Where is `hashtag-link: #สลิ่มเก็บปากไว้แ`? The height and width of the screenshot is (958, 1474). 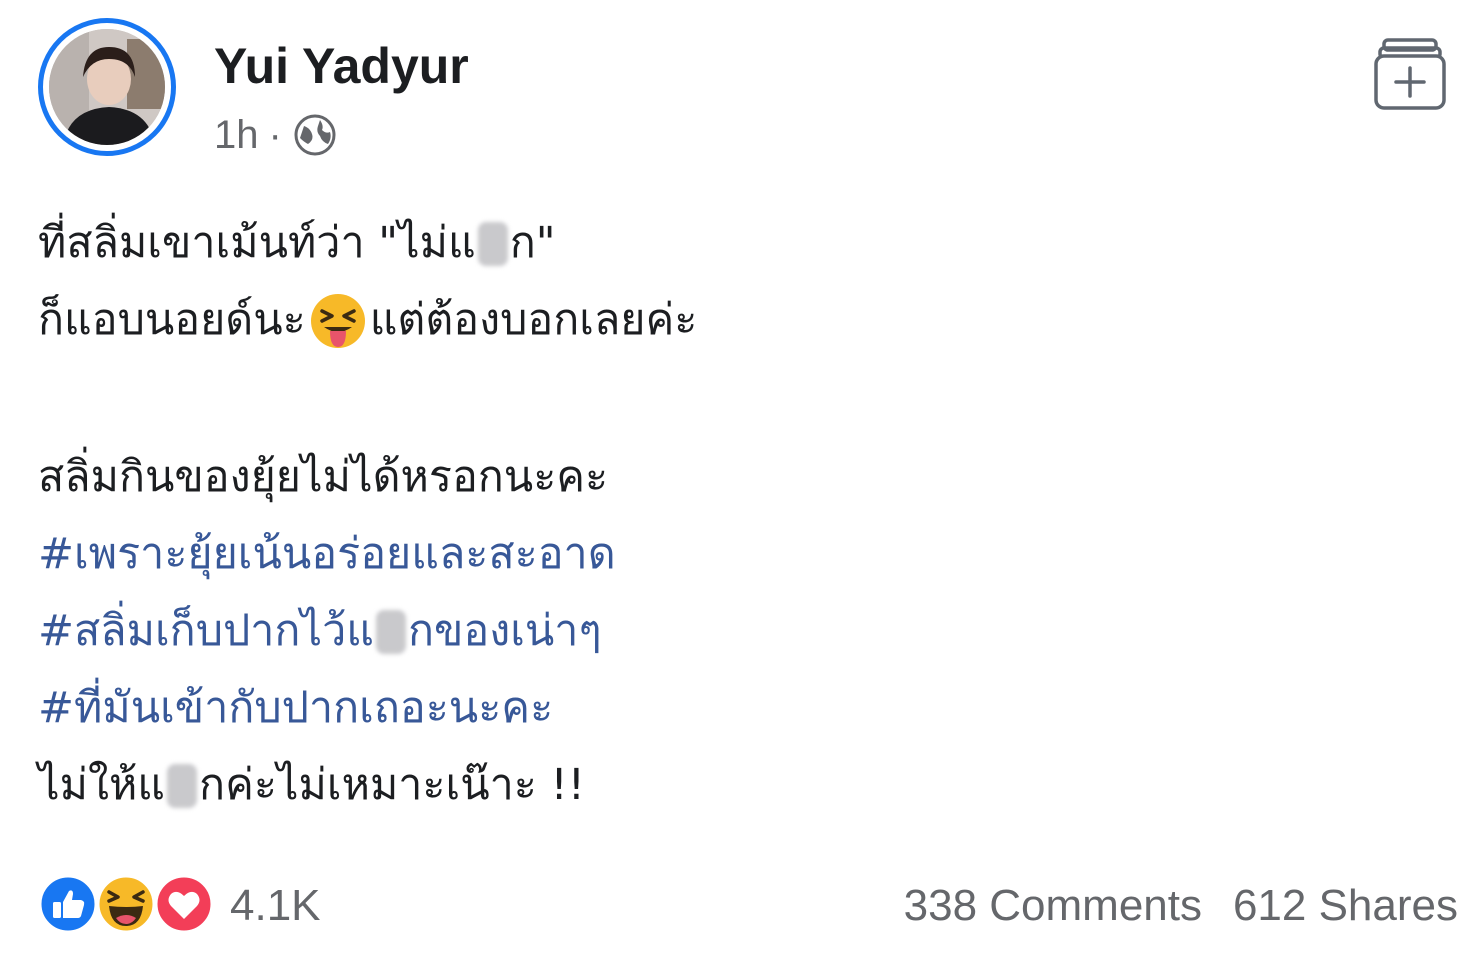
hashtag-link: #สลิ่มเก็บปากไว้แ is located at coordinates (206, 631).